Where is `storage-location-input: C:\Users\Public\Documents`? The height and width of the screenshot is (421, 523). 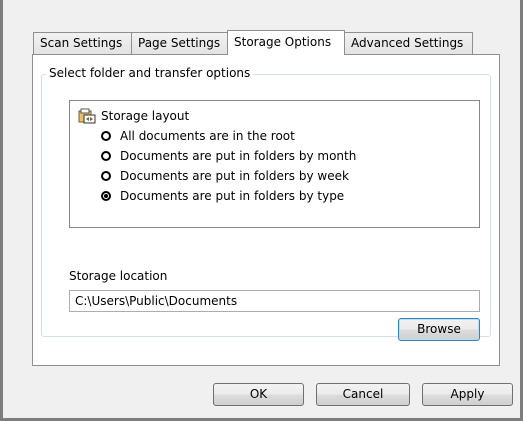
storage-location-input: C:\Users\Public\Documents is located at coordinates (274, 301).